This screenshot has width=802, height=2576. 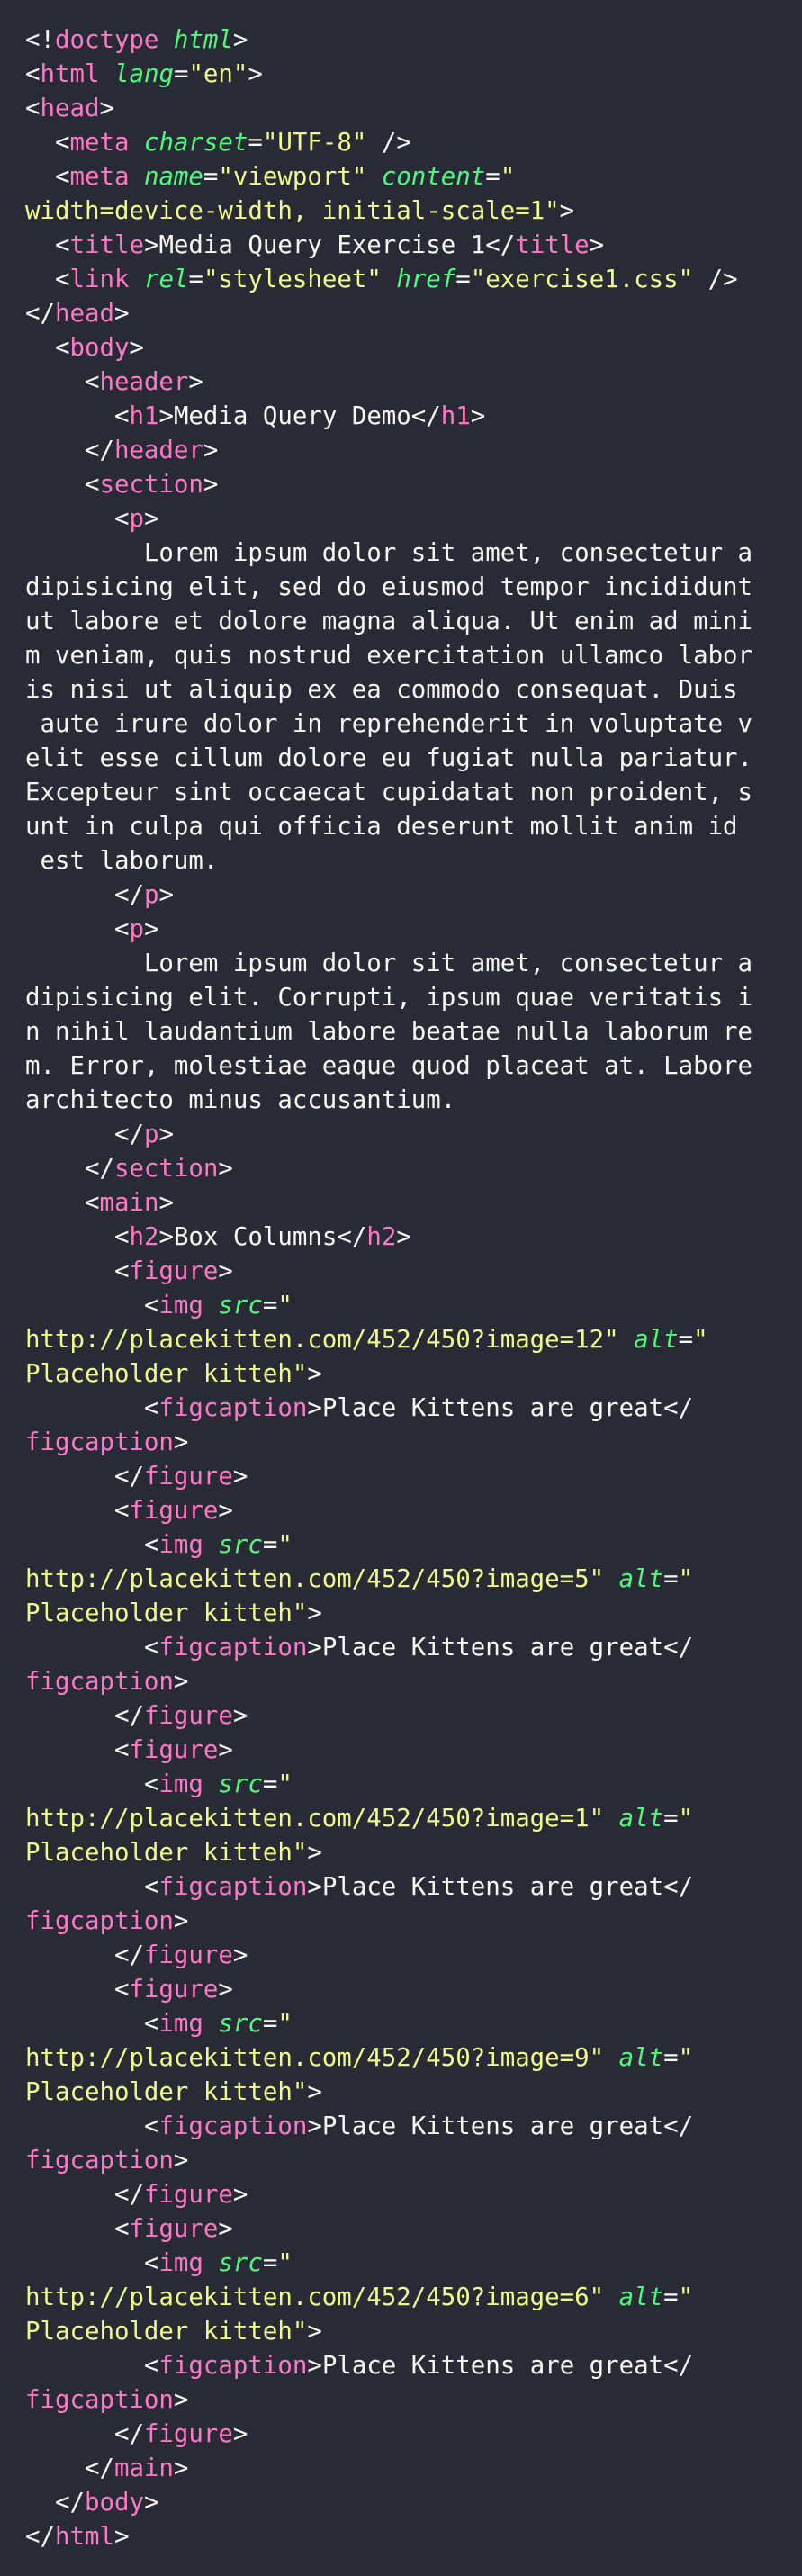 What do you see at coordinates (129, 1203) in the screenshot?
I see `tag-name-token: main` at bounding box center [129, 1203].